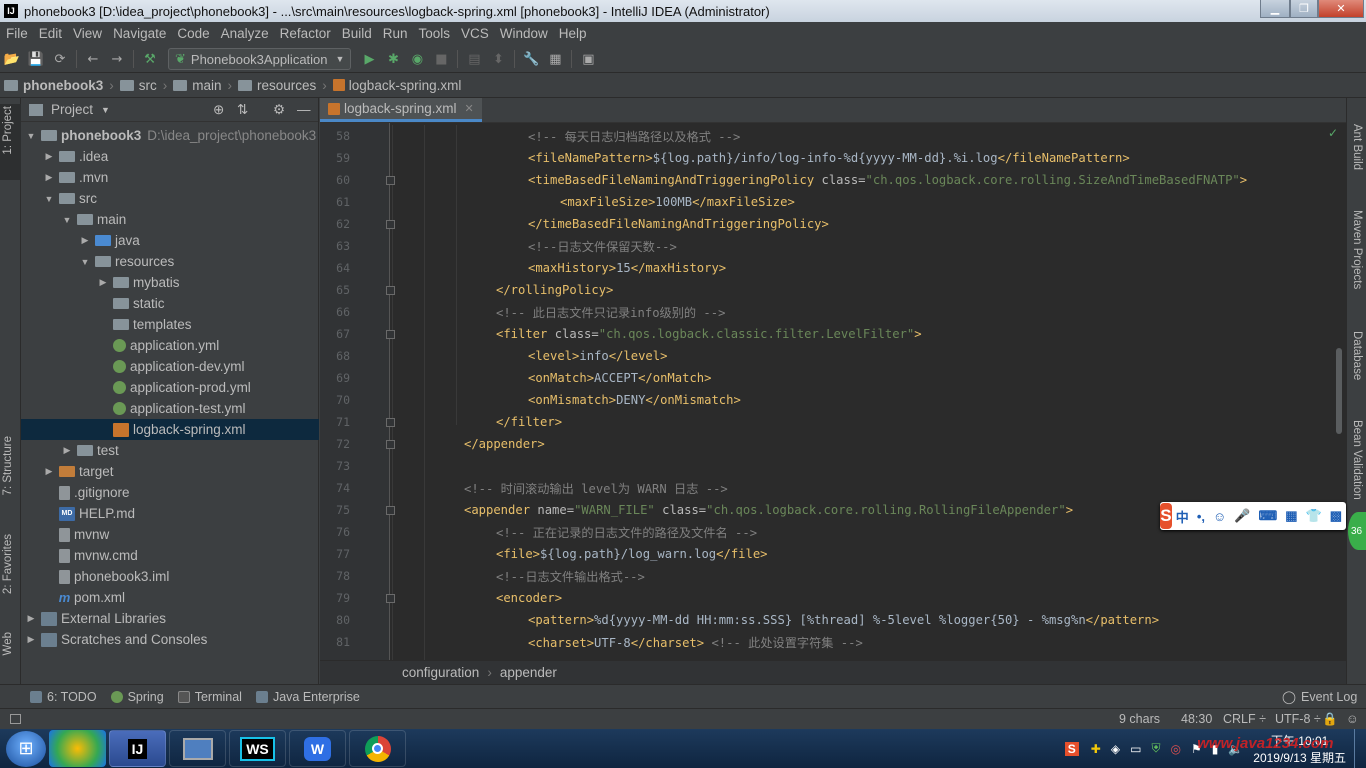 This screenshot has width=1366, height=768. Describe the element at coordinates (1314, 516) in the screenshot. I see `skin-shirt-icon: 👕` at that location.